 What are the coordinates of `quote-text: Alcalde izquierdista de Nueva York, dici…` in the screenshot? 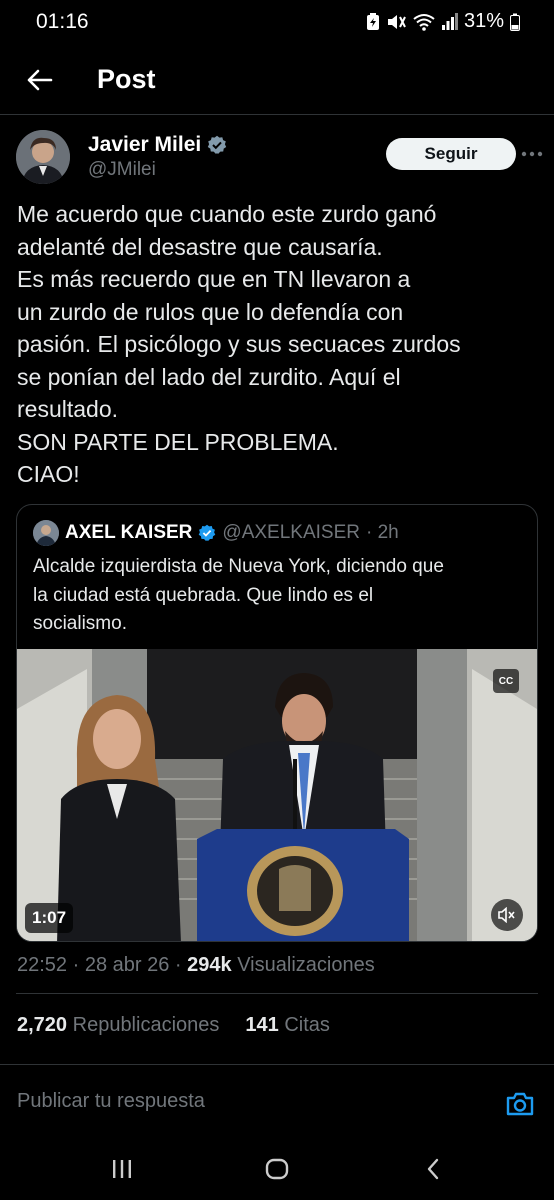 It's located at (283, 596).